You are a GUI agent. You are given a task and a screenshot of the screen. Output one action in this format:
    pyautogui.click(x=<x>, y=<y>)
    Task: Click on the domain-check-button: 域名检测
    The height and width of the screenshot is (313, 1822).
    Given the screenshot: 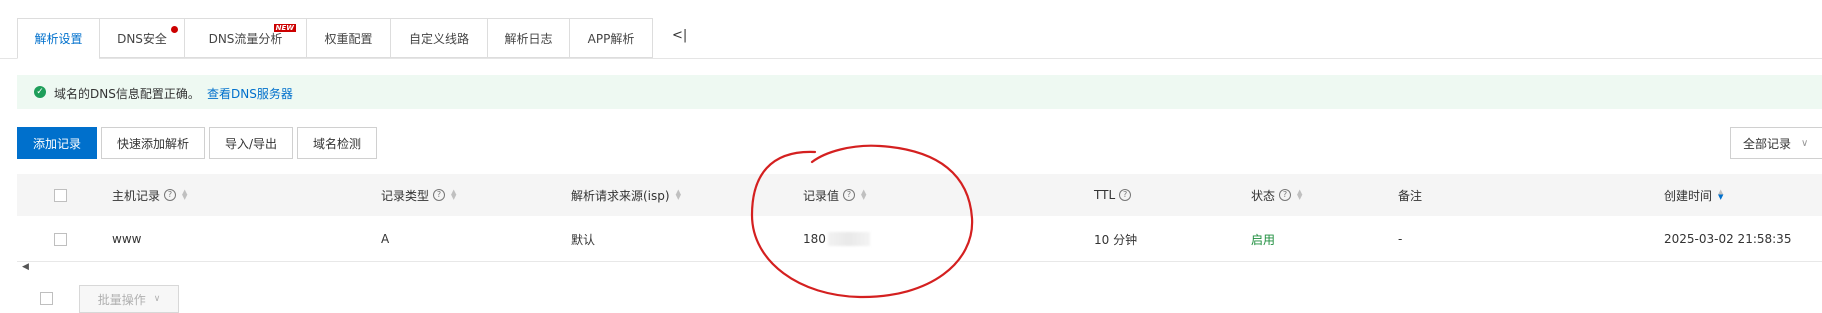 What is the action you would take?
    pyautogui.click(x=337, y=143)
    